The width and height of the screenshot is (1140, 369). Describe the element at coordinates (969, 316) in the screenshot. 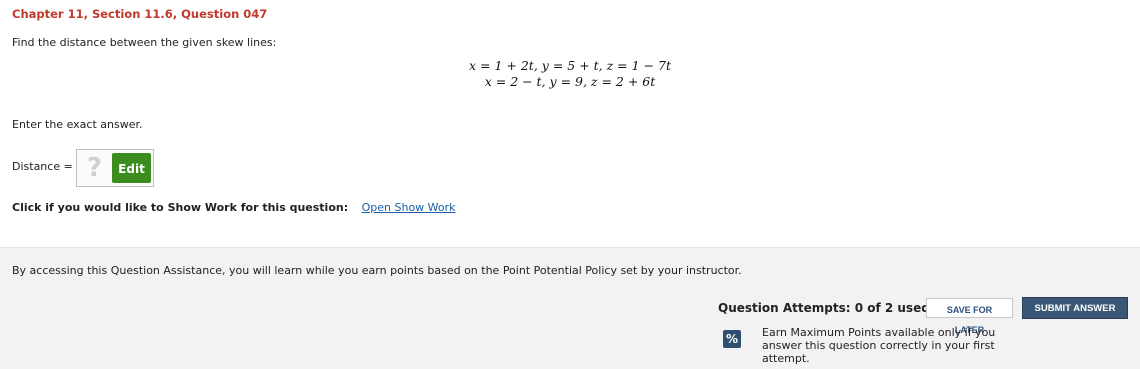

I see `save-for-later-button: SAVE FOR LATER` at that location.